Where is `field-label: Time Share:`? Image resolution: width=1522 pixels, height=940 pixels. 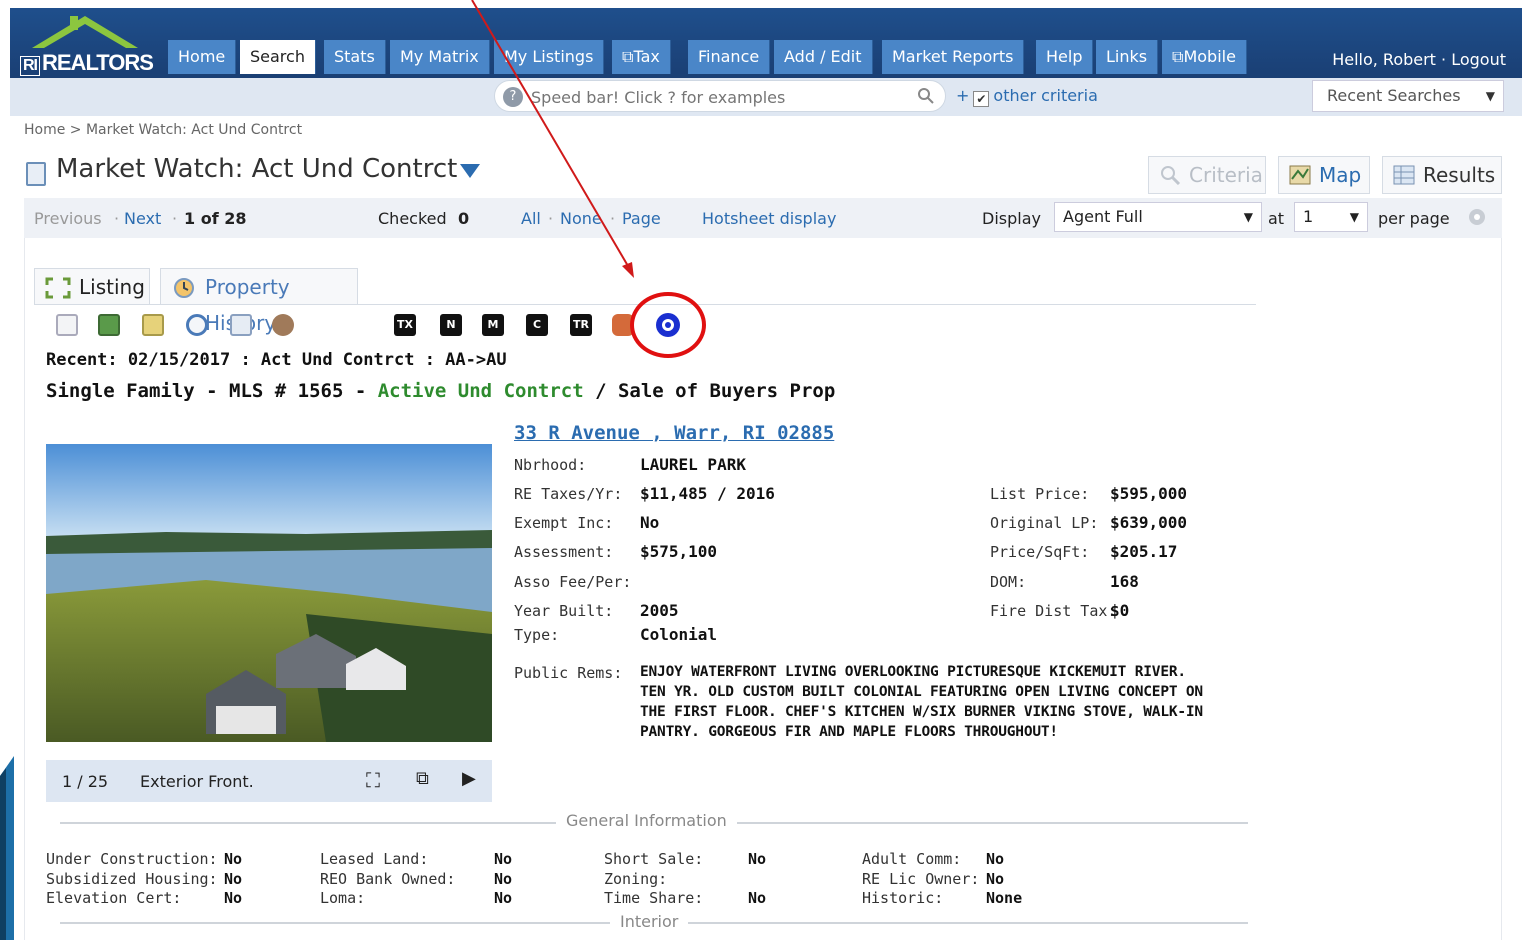
field-label: Time Share: is located at coordinates (654, 898).